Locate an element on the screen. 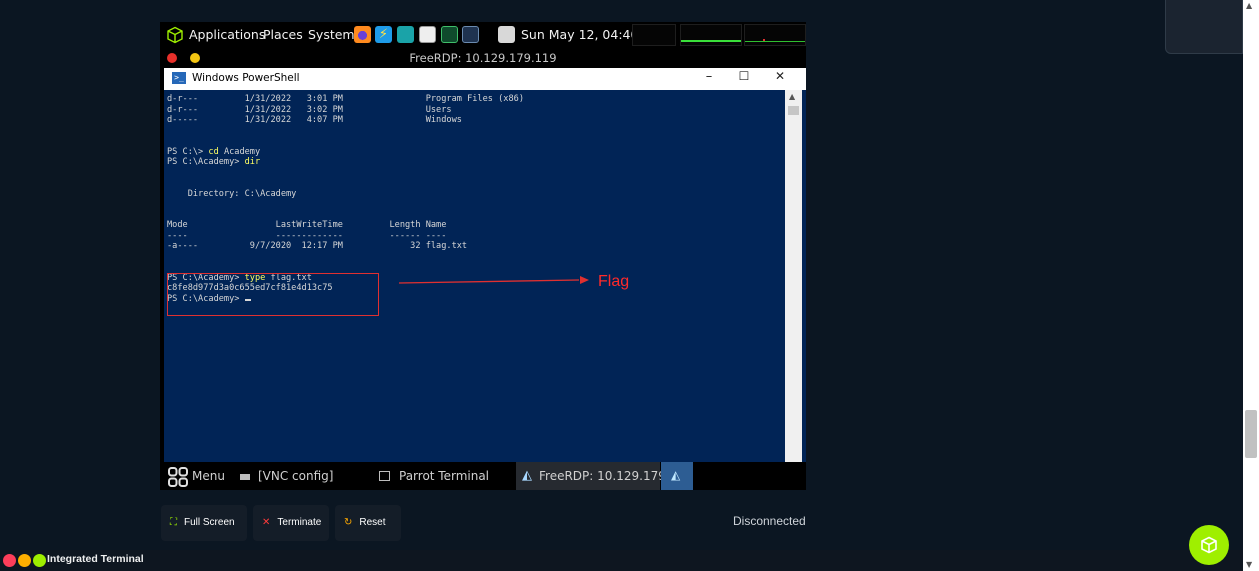 The width and height of the screenshot is (1259, 571). powershell-icon: >_ is located at coordinates (179, 78).